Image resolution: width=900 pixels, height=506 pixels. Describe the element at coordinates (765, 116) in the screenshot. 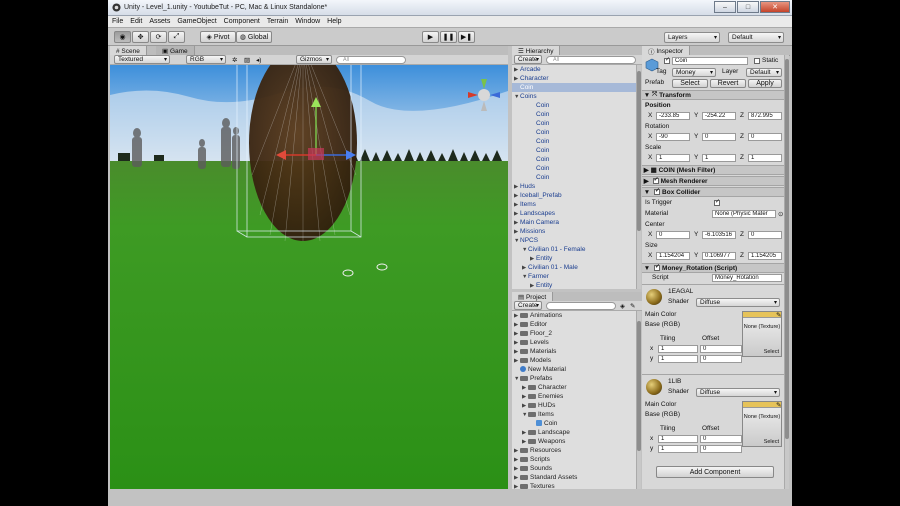

I see `position-z-field: 872.995` at that location.